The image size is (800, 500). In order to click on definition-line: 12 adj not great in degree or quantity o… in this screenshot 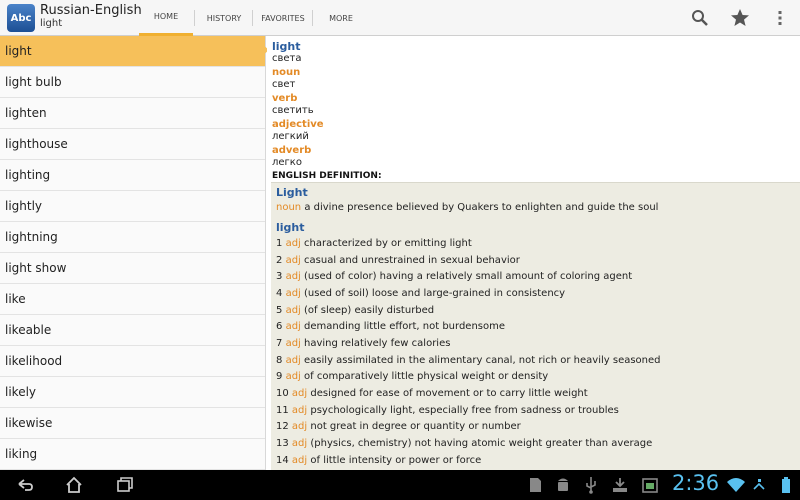, I will do `click(398, 426)`.